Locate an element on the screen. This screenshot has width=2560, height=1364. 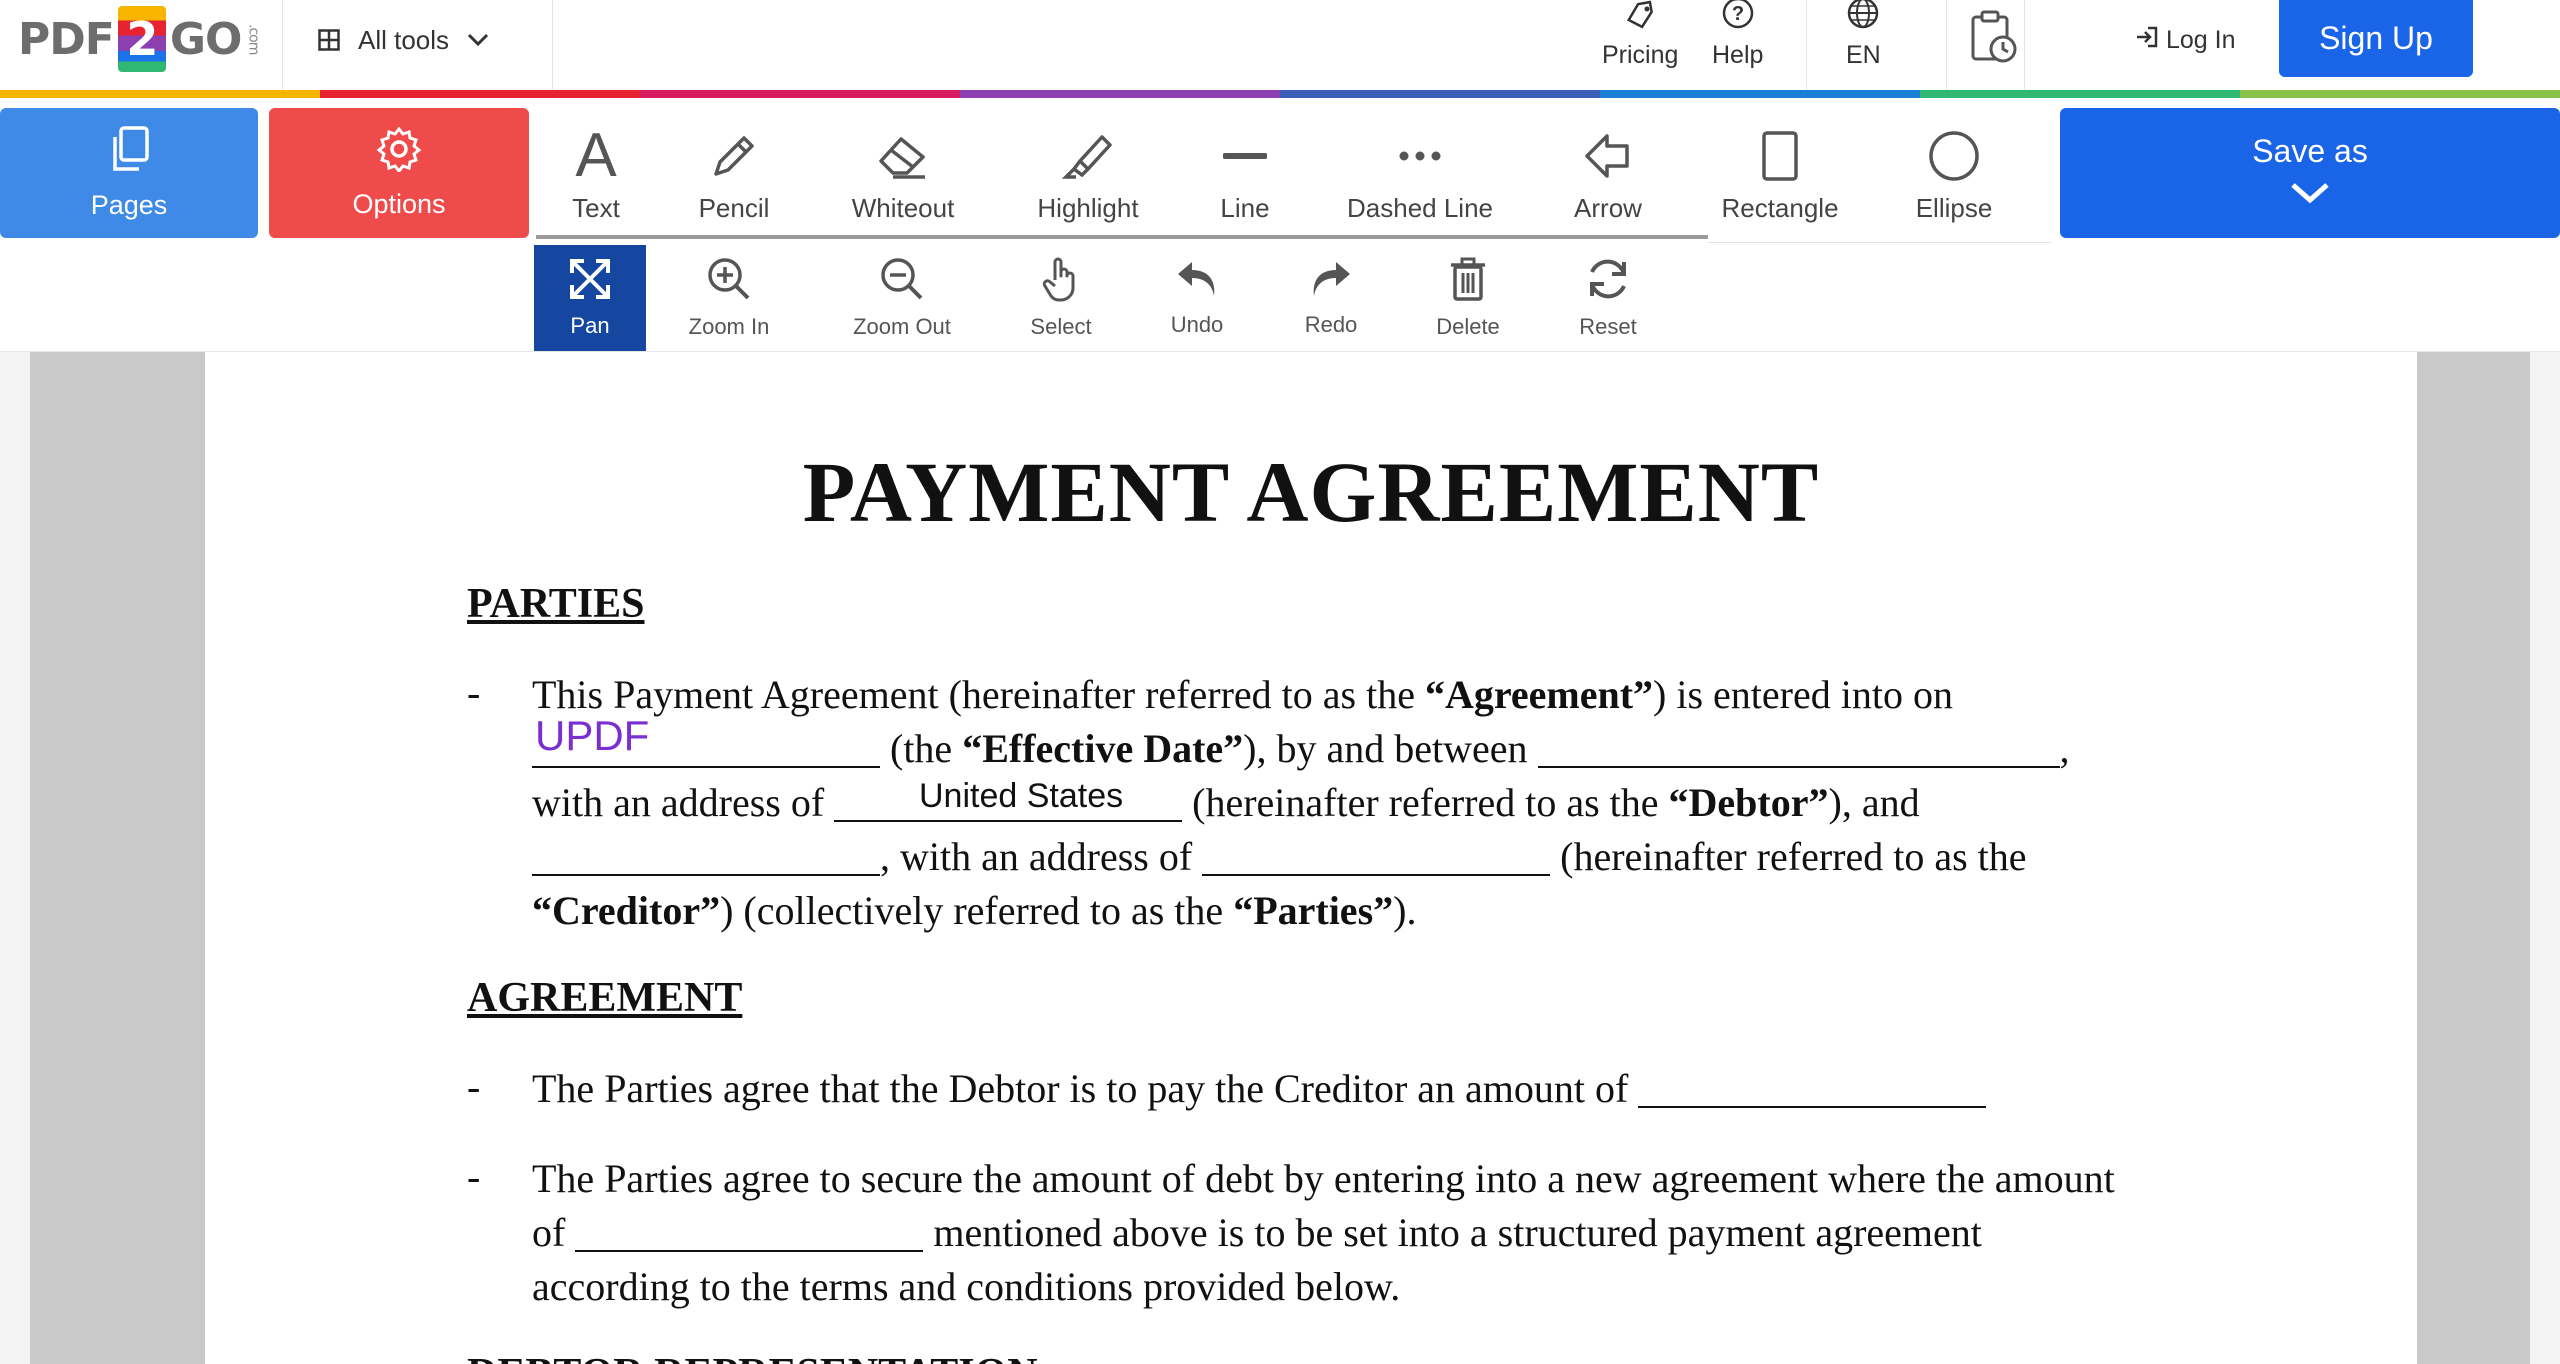
pan-tool: Pan is located at coordinates (590, 298).